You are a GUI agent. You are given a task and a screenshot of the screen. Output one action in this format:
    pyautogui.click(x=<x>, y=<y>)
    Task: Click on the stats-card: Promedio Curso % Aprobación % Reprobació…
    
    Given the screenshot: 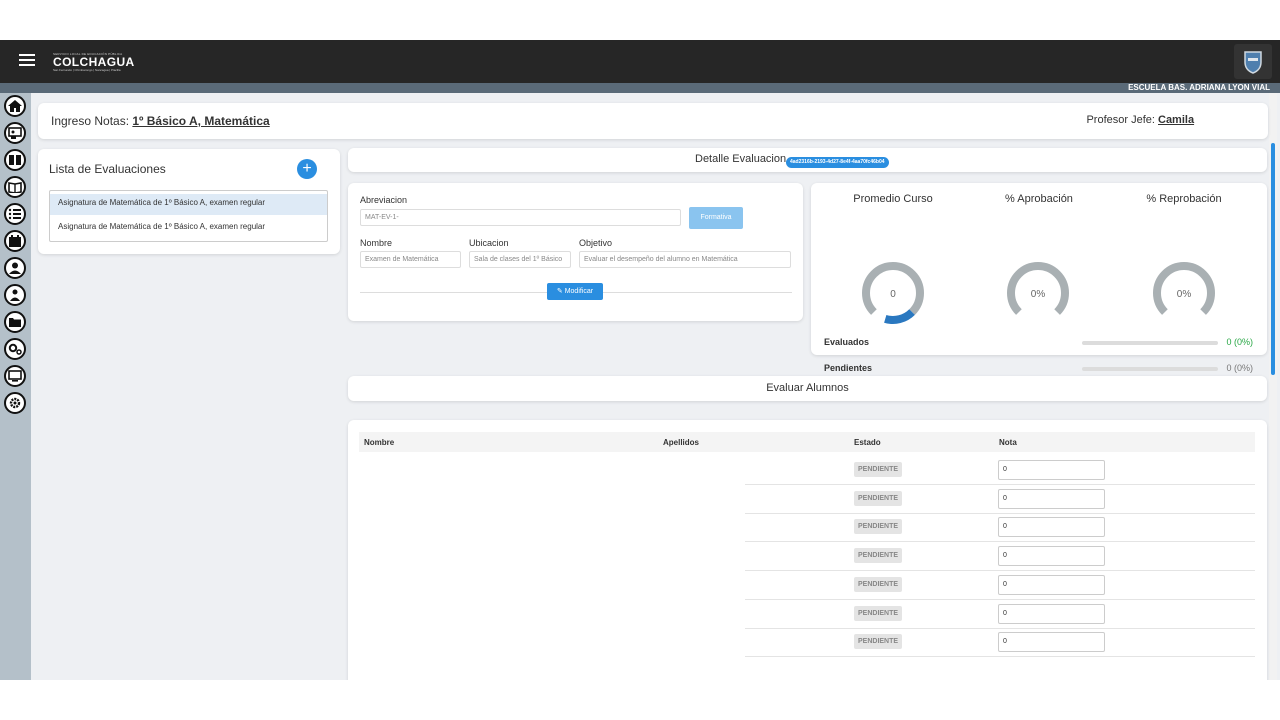 What is the action you would take?
    pyautogui.click(x=1039, y=278)
    